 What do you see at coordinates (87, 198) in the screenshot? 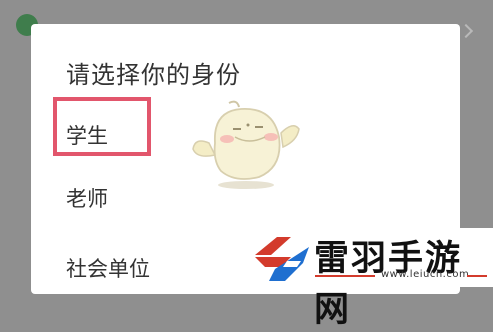
I see `option-teacher: 老师` at bounding box center [87, 198].